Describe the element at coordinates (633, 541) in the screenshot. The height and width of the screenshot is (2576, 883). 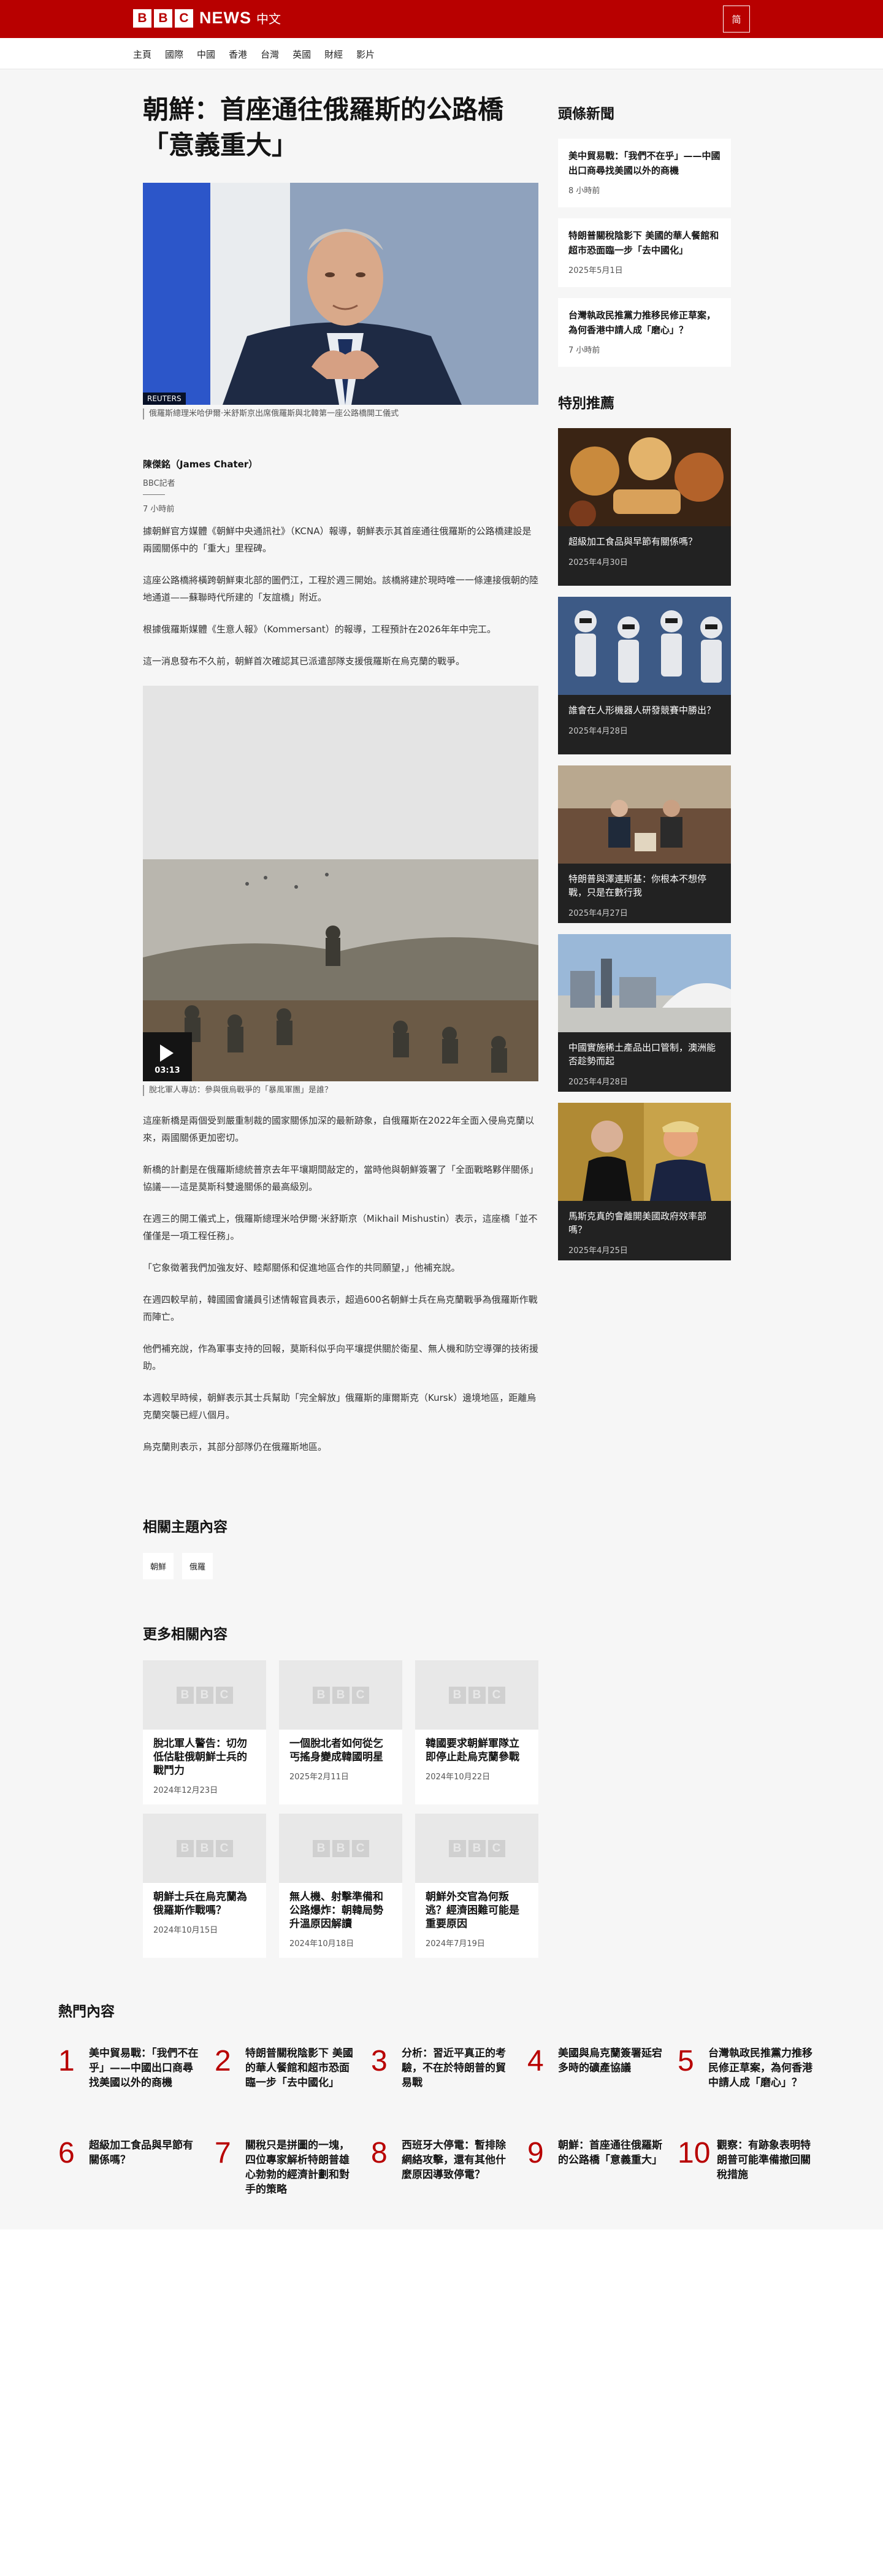
I see `featured-card-title: 超級加工食品與早節有關係嗎？` at that location.